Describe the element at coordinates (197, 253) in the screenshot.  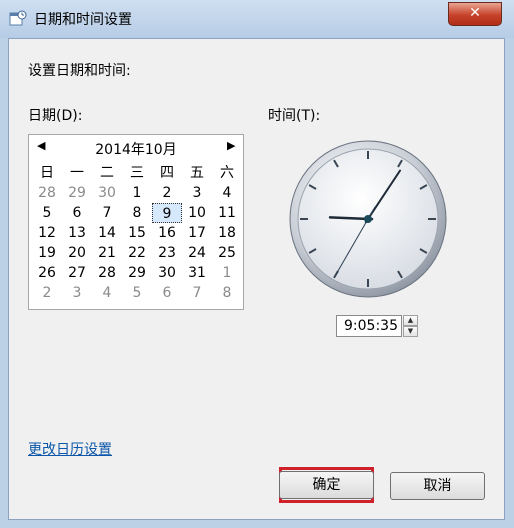
I see `calendar-day: 24` at that location.